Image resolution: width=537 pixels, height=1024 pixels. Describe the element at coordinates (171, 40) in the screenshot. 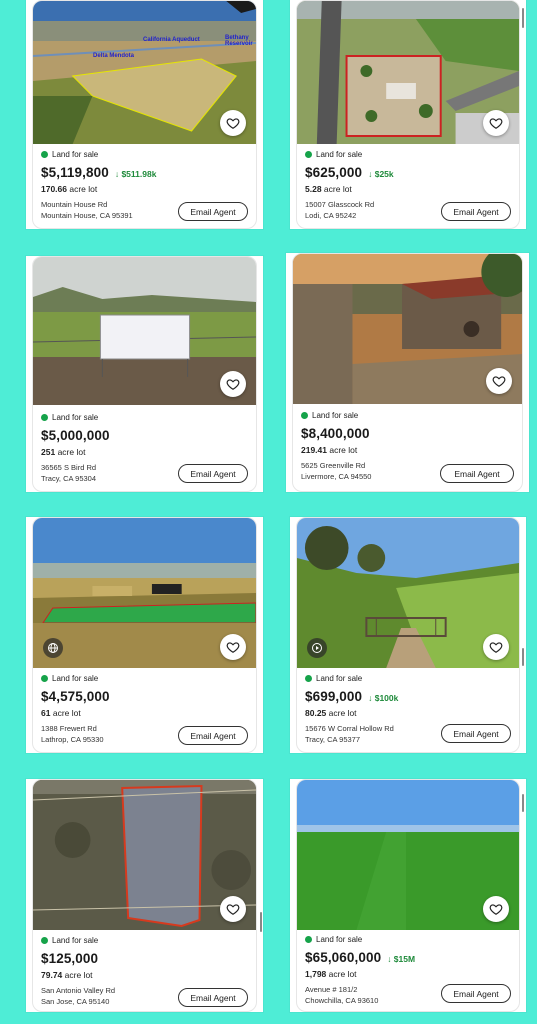

I see `photo-label: California Aqueduct` at that location.